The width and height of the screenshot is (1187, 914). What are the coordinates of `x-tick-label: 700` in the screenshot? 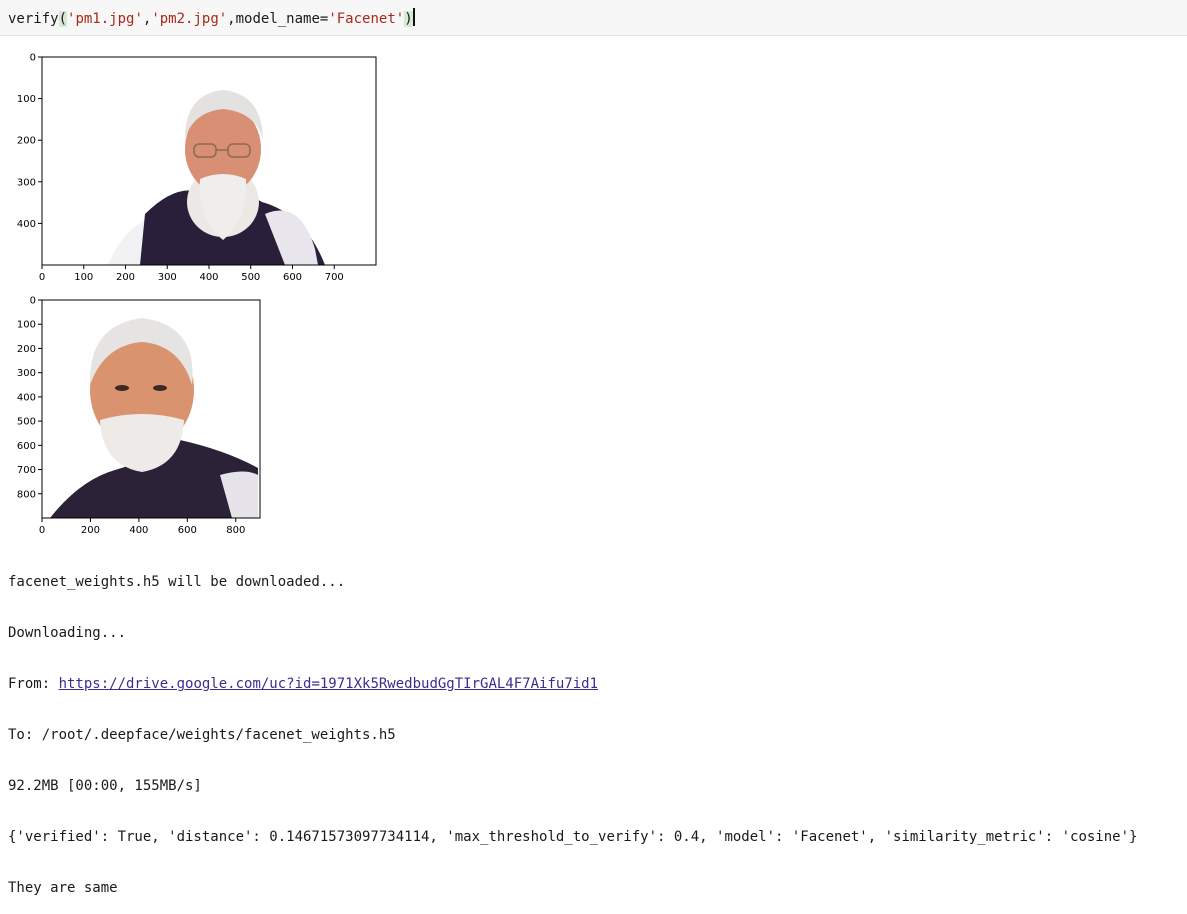 It's located at (334, 277).